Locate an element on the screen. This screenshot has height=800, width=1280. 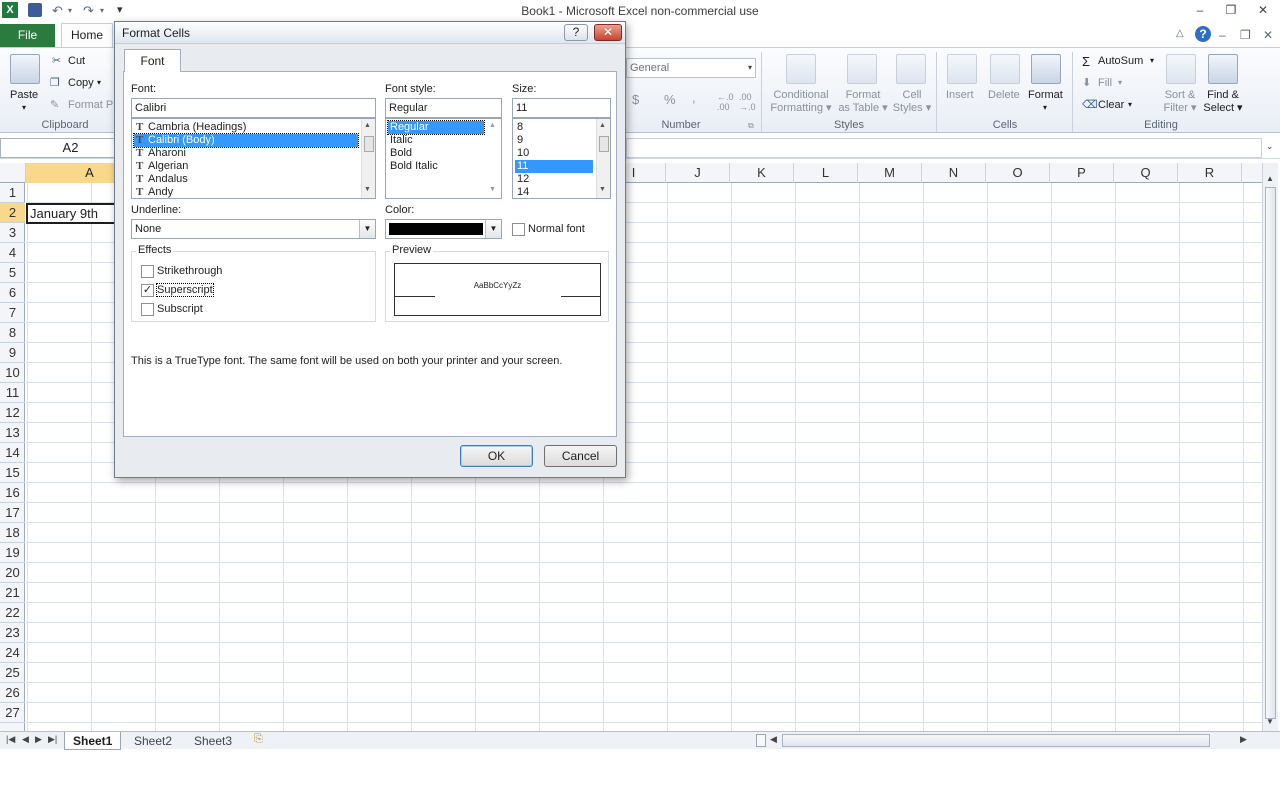
list-item: 14 is located at coordinates (554, 192).